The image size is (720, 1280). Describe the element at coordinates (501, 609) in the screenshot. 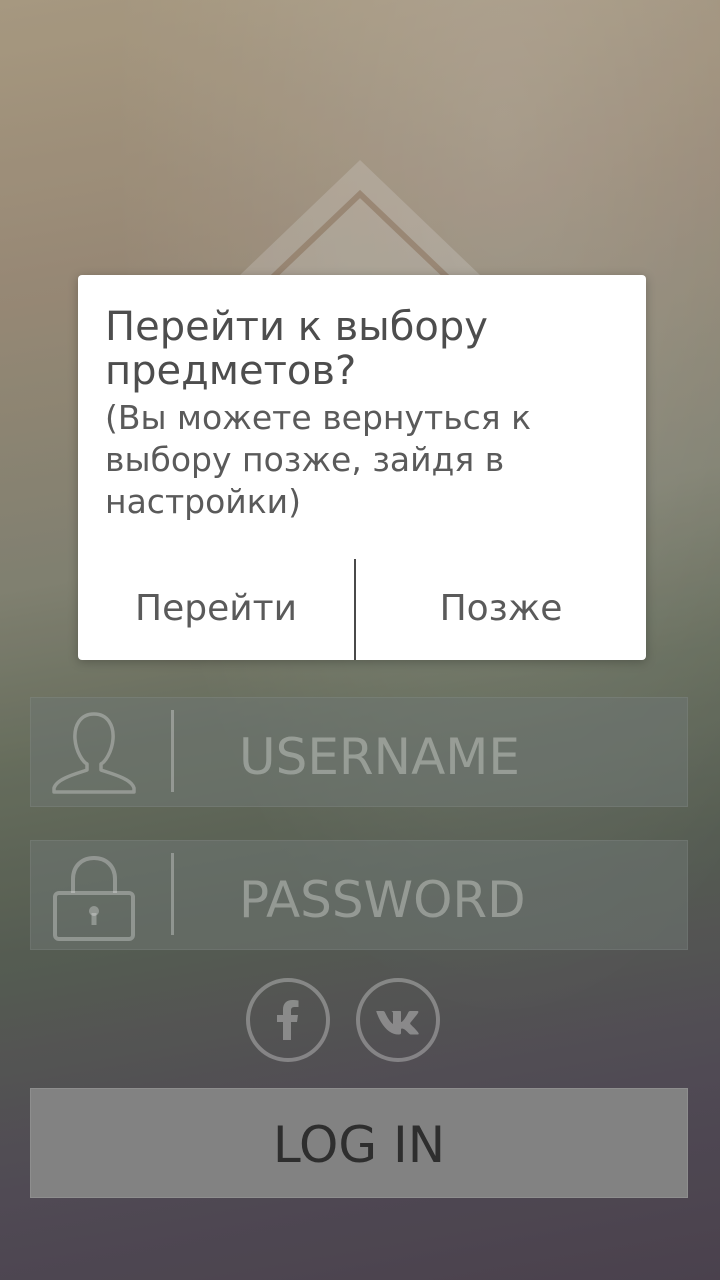

I see `later-button: Позже` at that location.